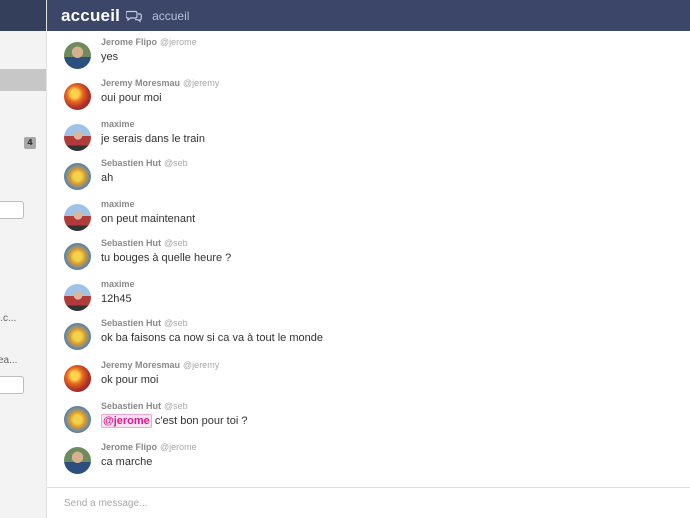 Image resolution: width=690 pixels, height=518 pixels. What do you see at coordinates (107, 178) in the screenshot?
I see `message-text: ah` at bounding box center [107, 178].